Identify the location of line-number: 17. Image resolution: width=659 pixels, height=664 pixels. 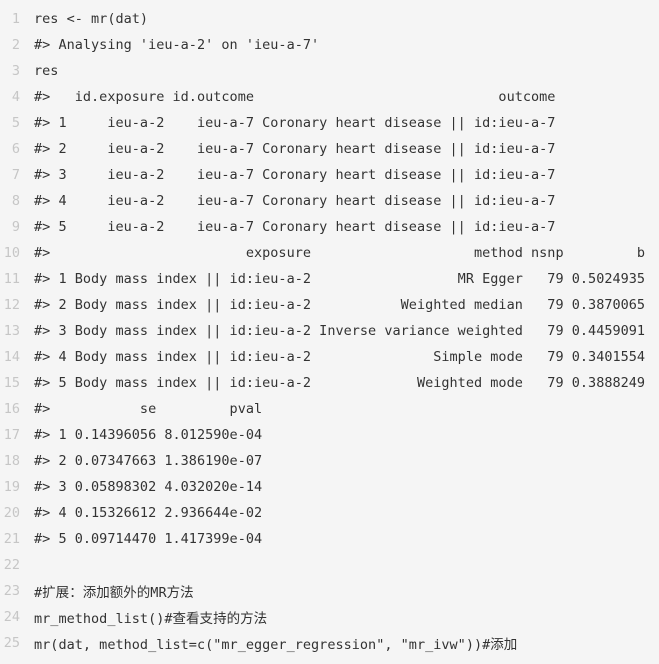
(11, 435).